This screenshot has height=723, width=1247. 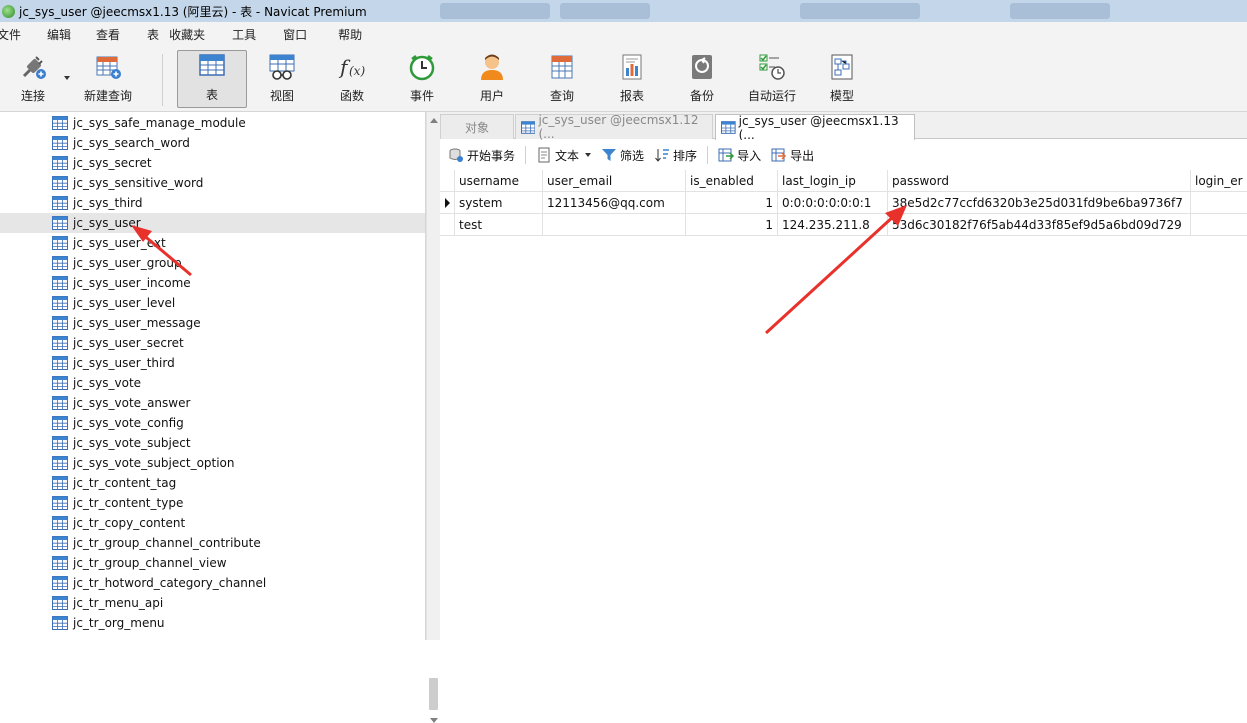 What do you see at coordinates (614, 181) in the screenshot?
I see `column-header-user-email: user_email` at bounding box center [614, 181].